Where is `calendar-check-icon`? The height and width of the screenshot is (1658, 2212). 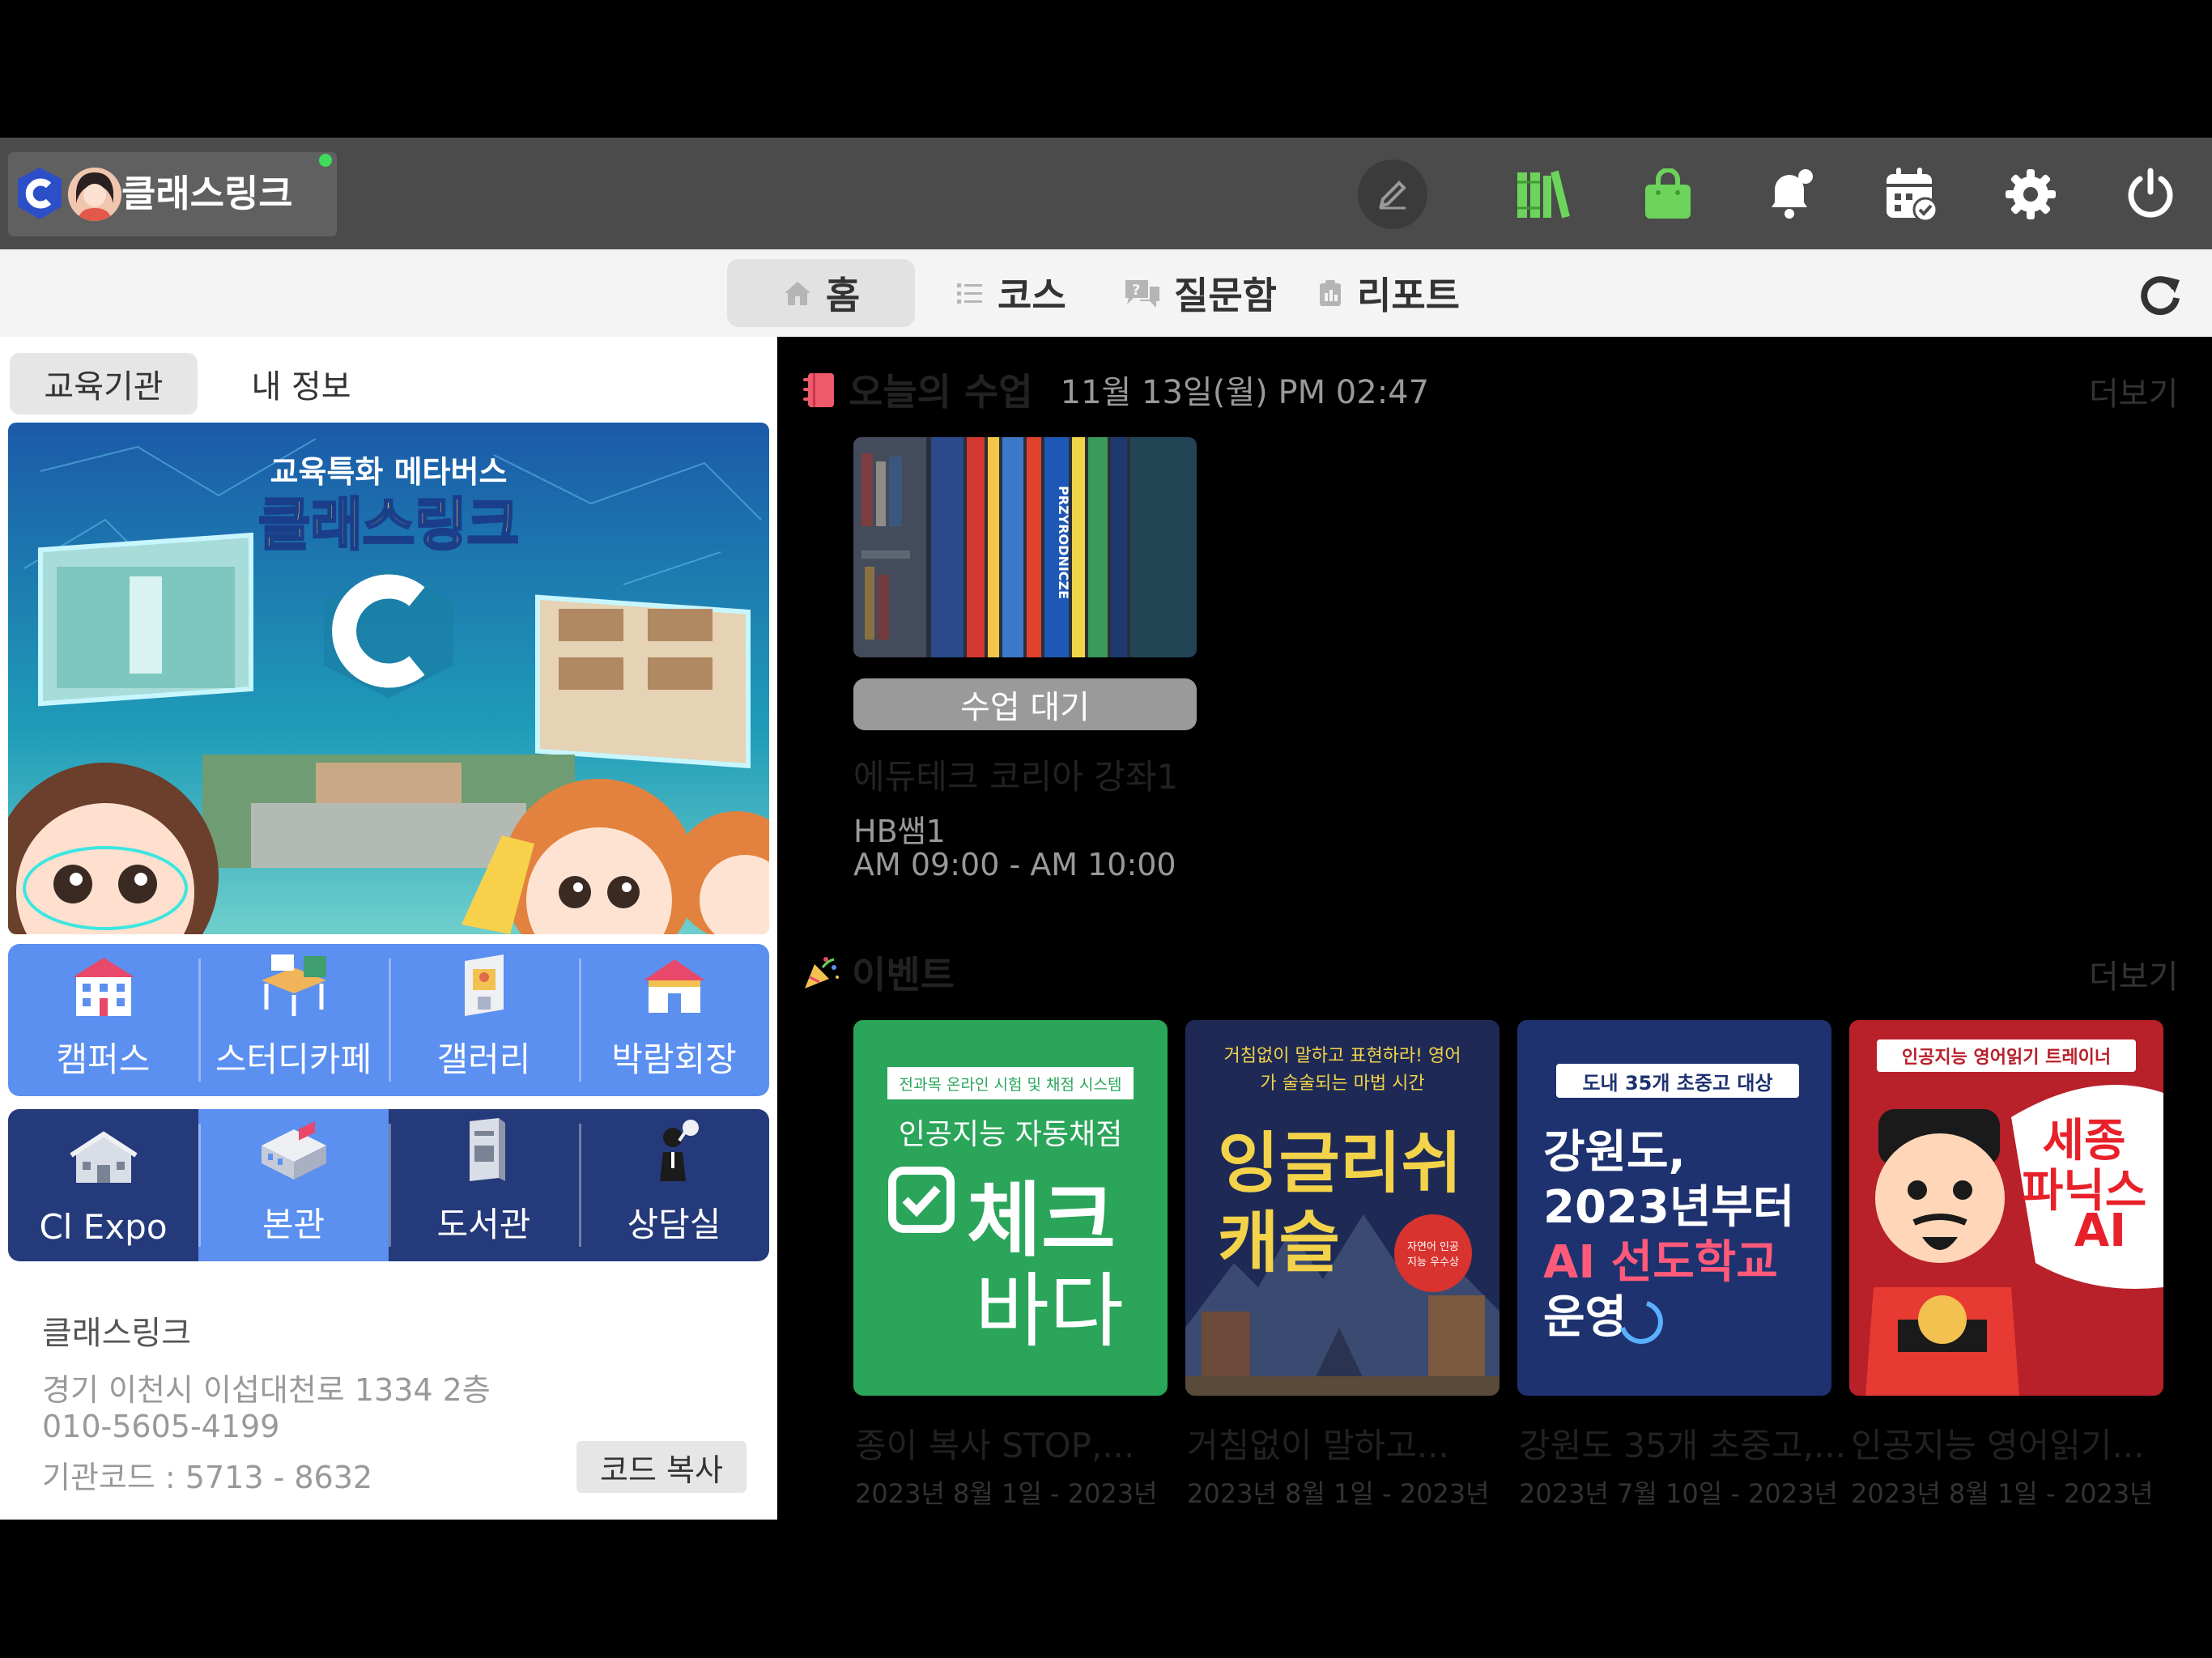
calendar-check-icon is located at coordinates (1911, 194).